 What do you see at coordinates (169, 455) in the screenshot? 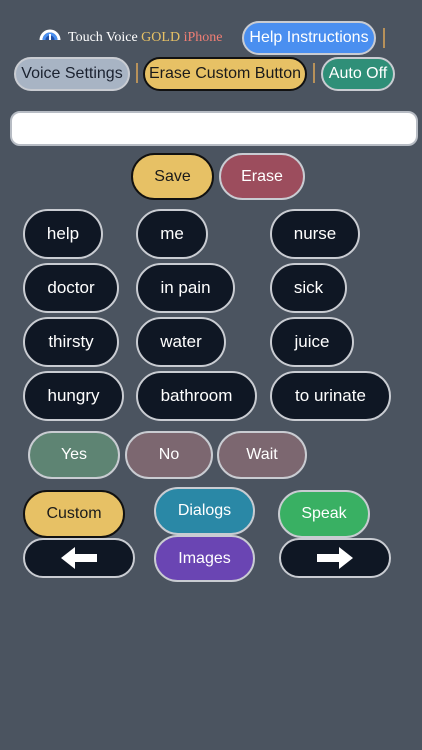
I see `no-button: No` at bounding box center [169, 455].